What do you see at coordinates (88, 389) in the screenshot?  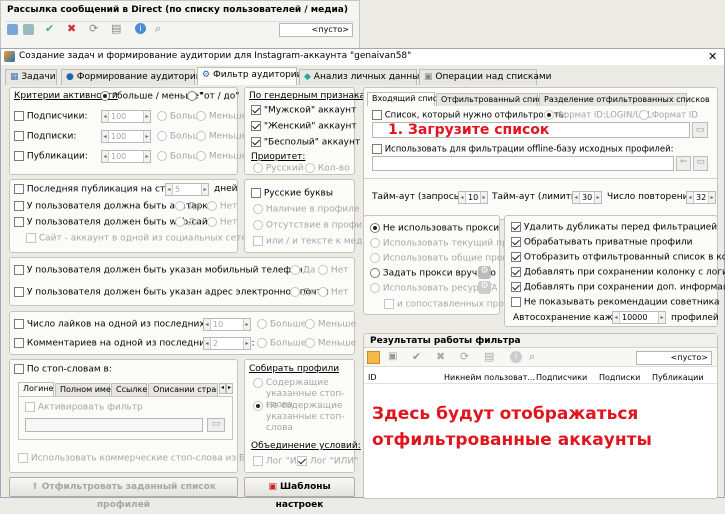 I see `stopword-tab-fullname: Полном имени` at bounding box center [88, 389].